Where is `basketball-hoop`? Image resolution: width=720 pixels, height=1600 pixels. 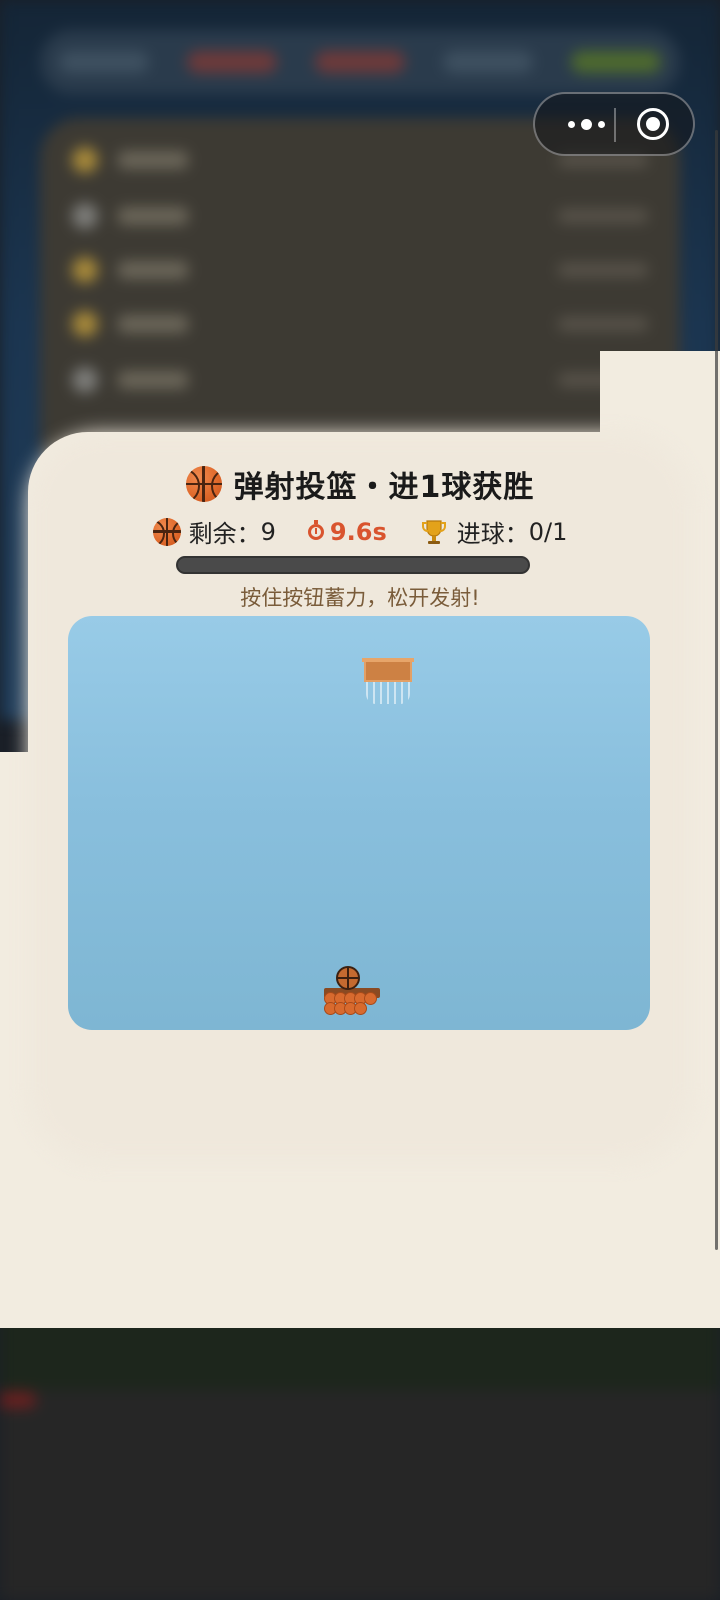
basketball-hoop is located at coordinates (388, 683).